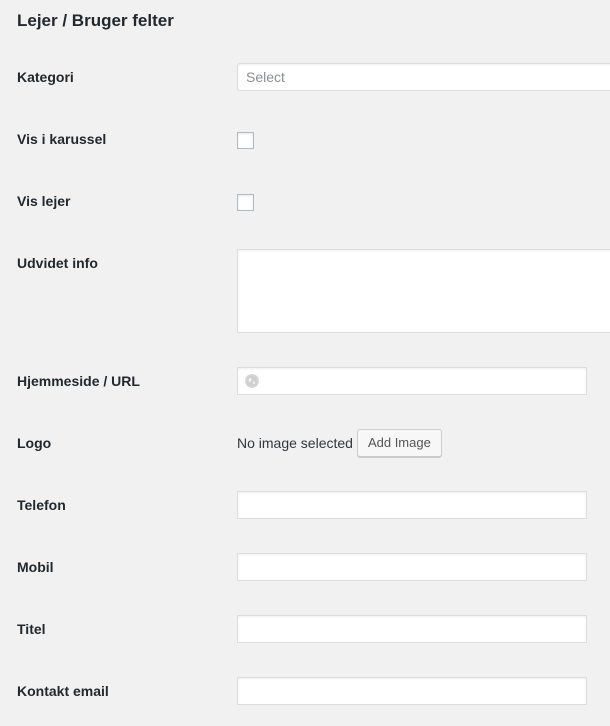 The height and width of the screenshot is (726, 610). What do you see at coordinates (57, 263) in the screenshot?
I see `udvidet-info-label: Udvidet info` at bounding box center [57, 263].